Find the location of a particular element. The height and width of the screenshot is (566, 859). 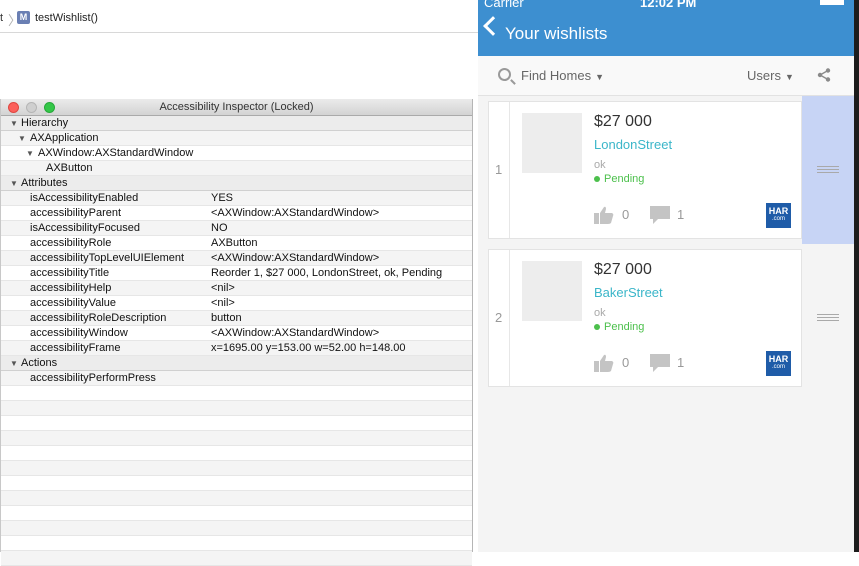

attribute-key: accessibilityRoleDescription is located at coordinates (98, 318).